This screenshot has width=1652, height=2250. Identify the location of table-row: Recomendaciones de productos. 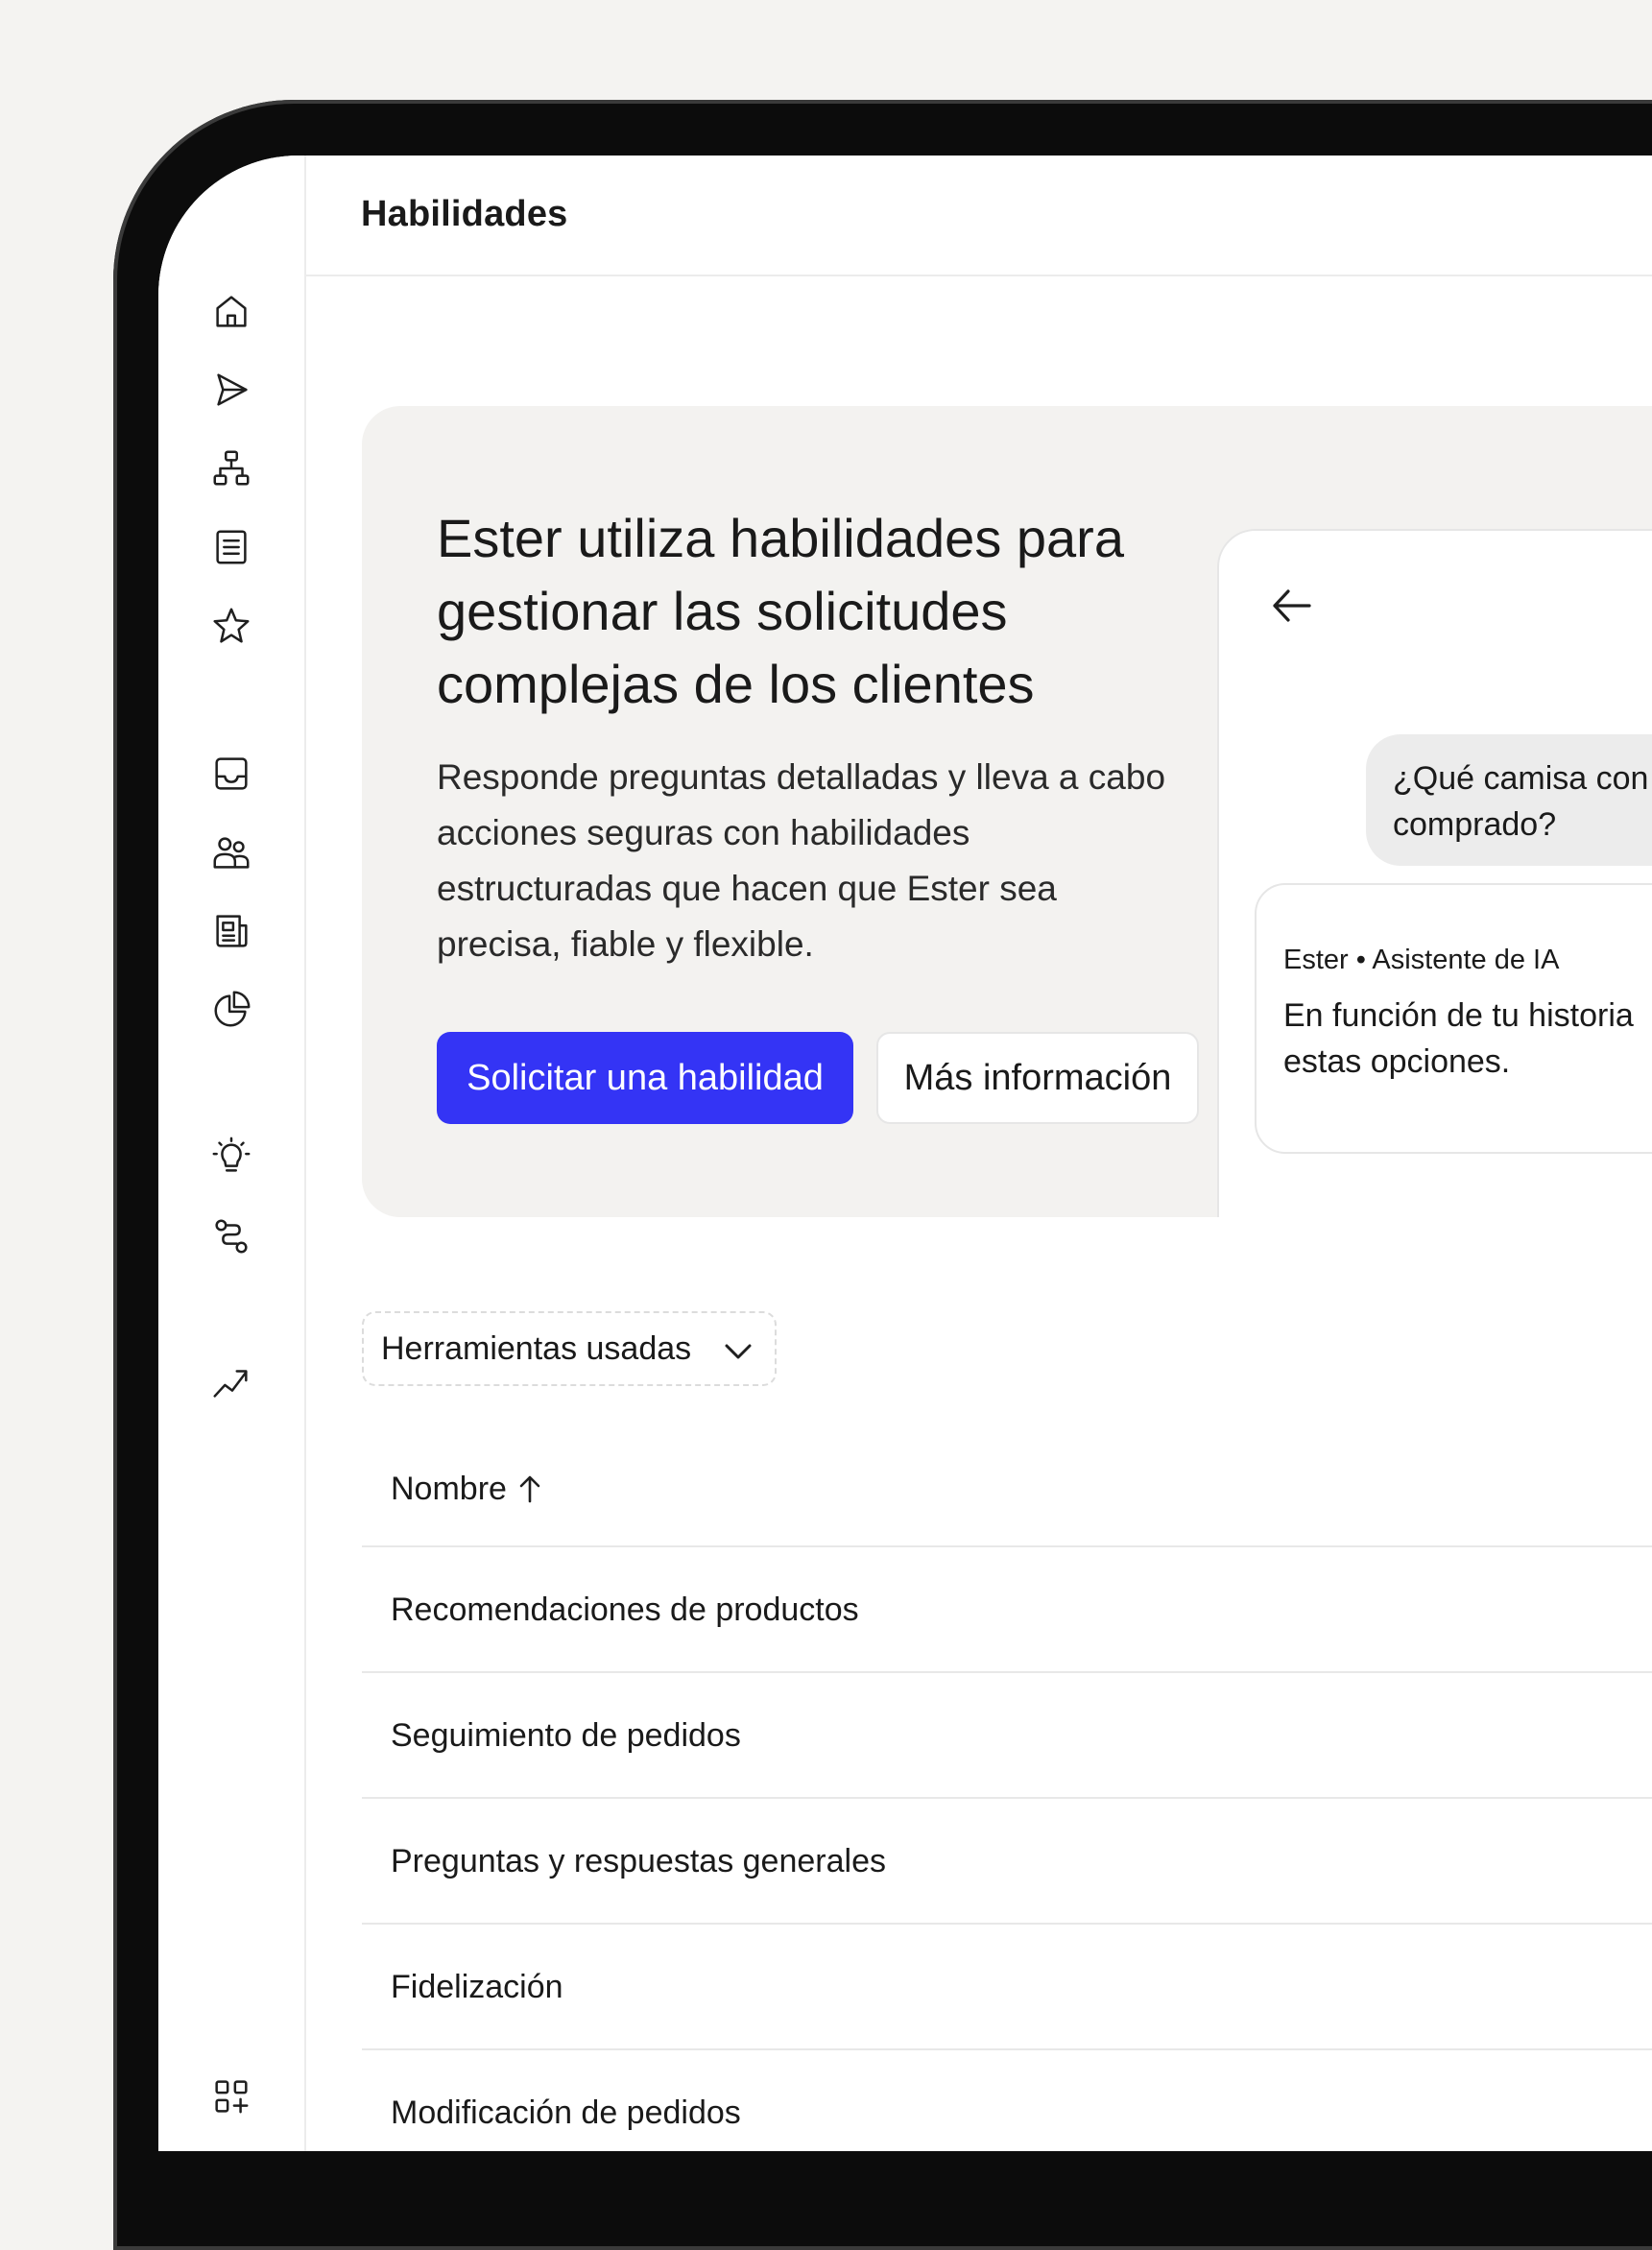
(1007, 1610).